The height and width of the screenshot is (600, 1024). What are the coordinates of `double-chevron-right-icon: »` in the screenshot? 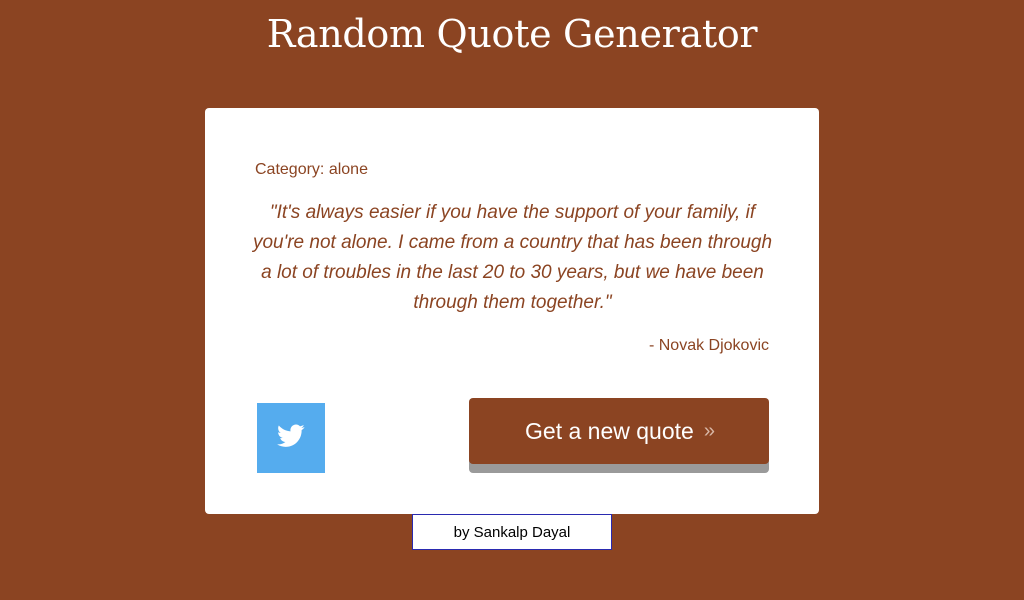 It's located at (709, 430).